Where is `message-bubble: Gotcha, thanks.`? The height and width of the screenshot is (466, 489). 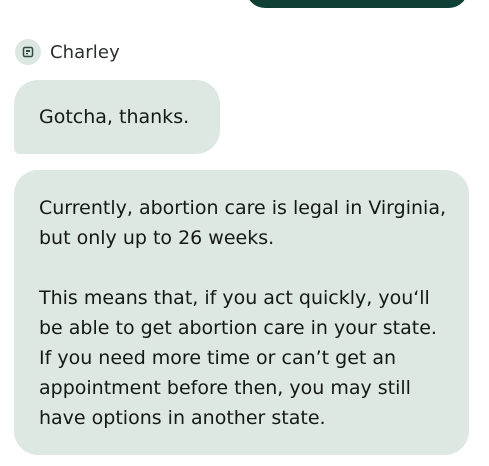
message-bubble: Gotcha, thanks. is located at coordinates (117, 117).